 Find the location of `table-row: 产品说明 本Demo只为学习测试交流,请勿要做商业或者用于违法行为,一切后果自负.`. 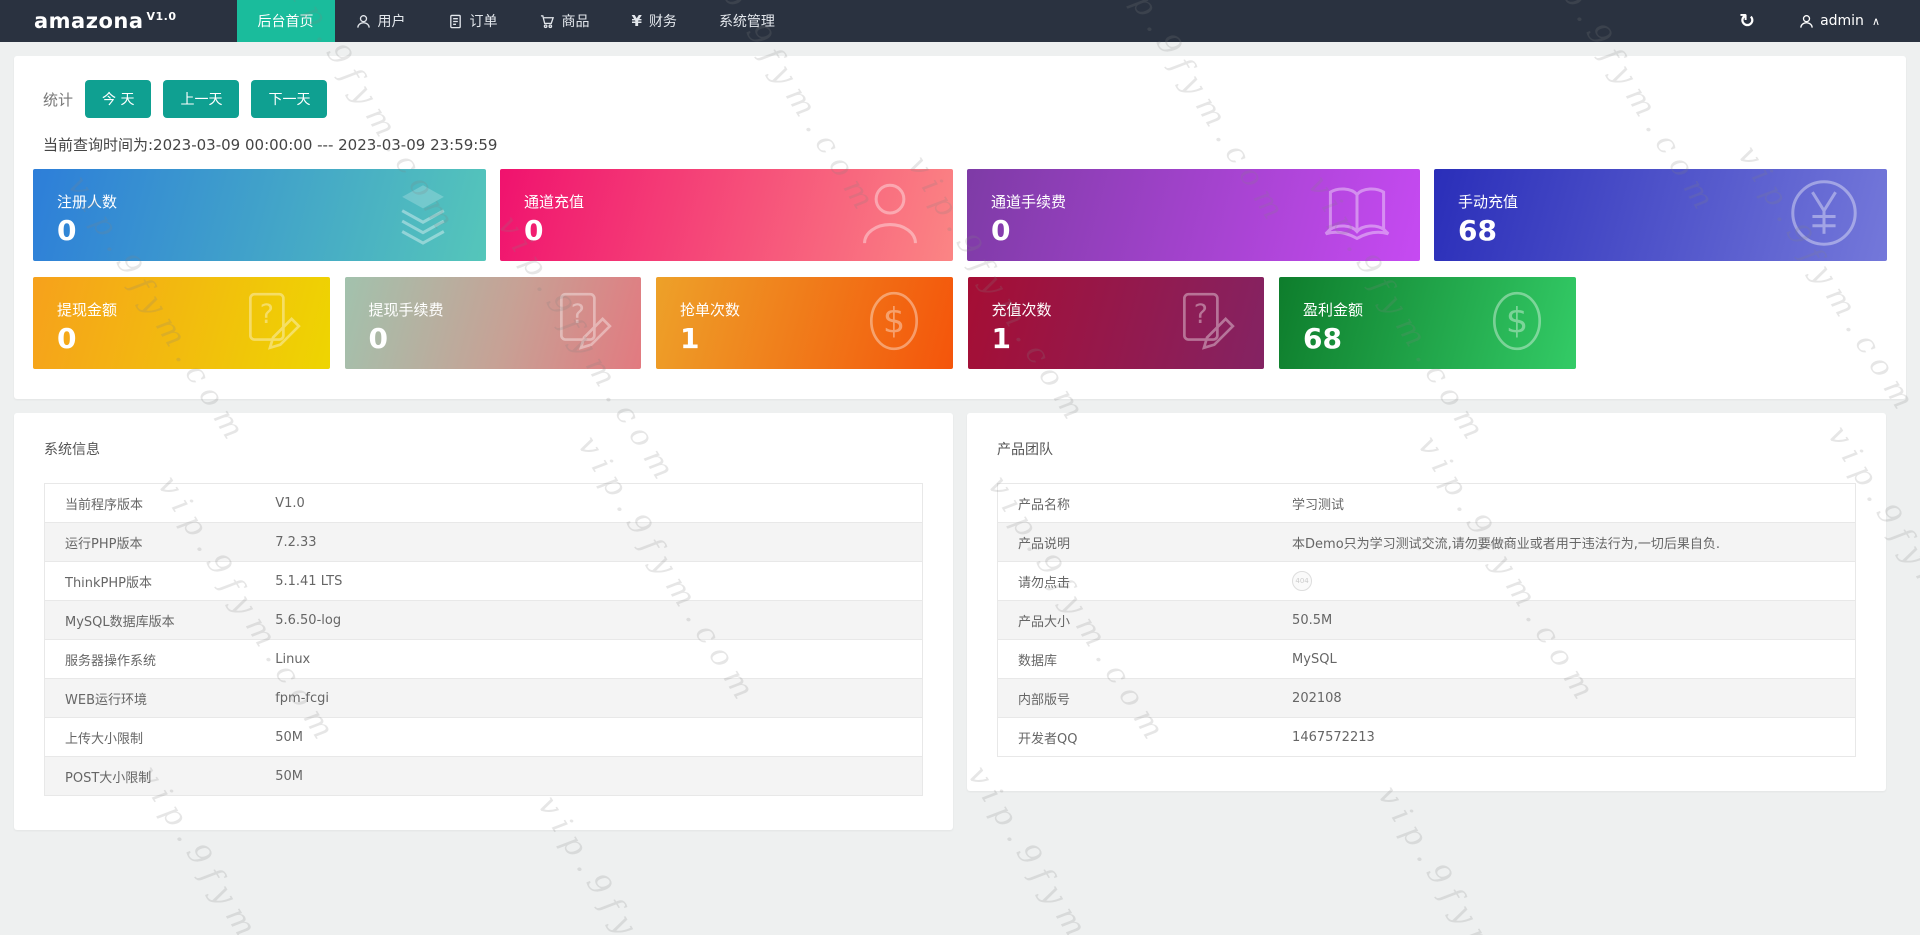

table-row: 产品说明 本Demo只为学习测试交流,请勿要做商业或者用于违法行为,一切后果自负. is located at coordinates (1426, 542).